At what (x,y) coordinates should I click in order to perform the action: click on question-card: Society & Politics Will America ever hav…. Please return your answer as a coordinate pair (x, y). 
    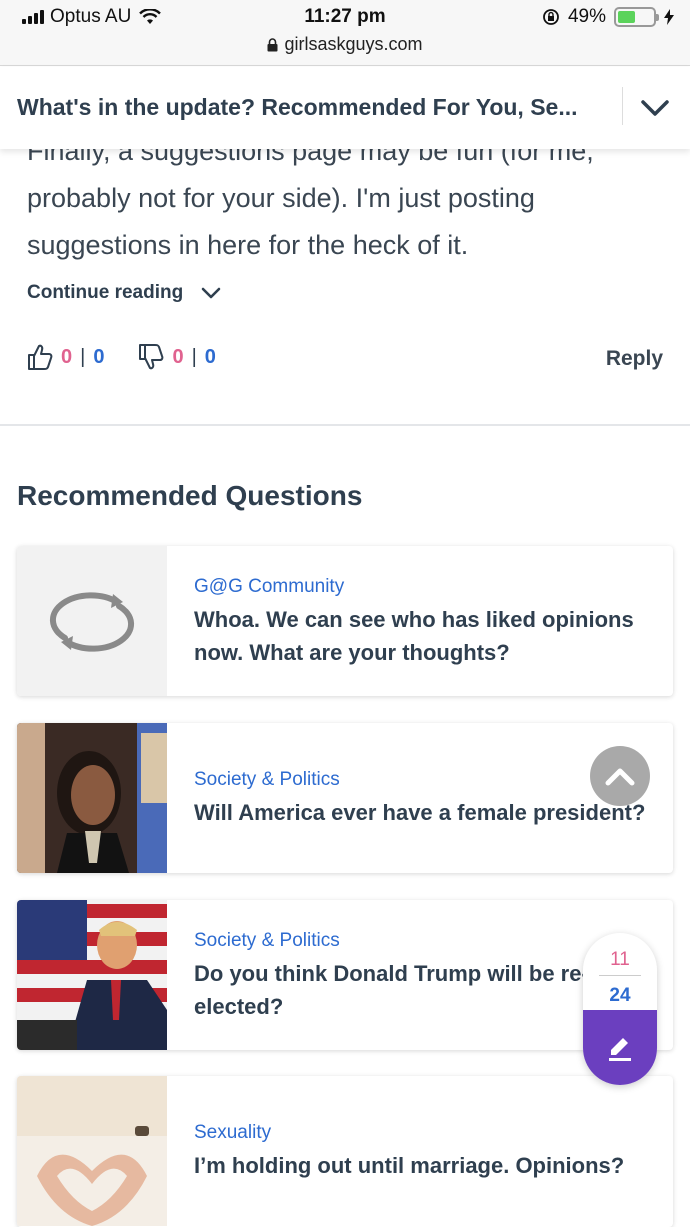
    Looking at the image, I should click on (345, 798).